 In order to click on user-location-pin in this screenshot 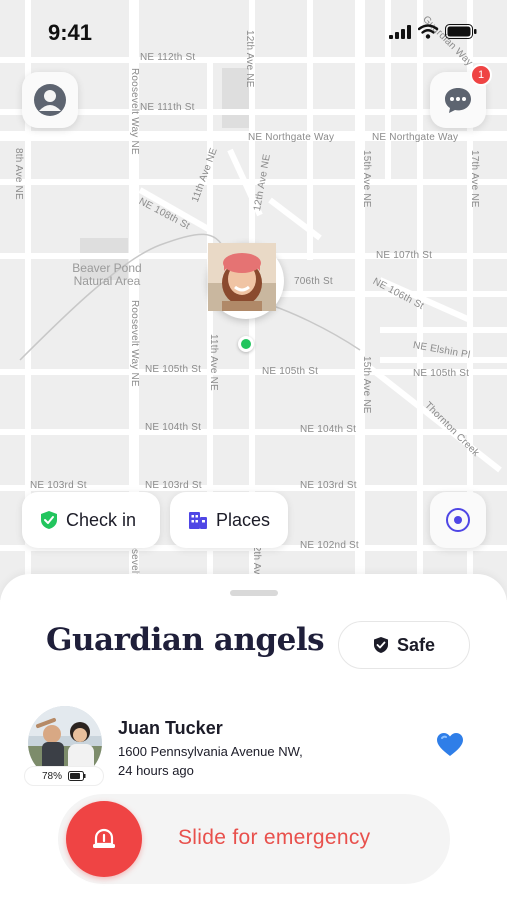, I will do `click(246, 281)`.